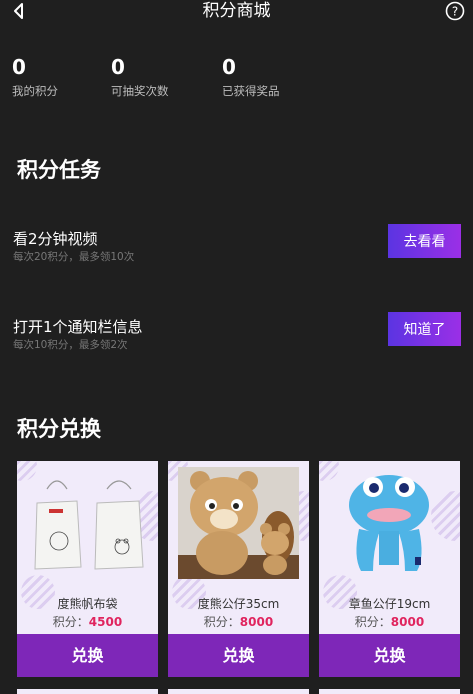 Image resolution: width=473 pixels, height=694 pixels. What do you see at coordinates (87, 604) in the screenshot?
I see `product-name: 度熊帆布袋` at bounding box center [87, 604].